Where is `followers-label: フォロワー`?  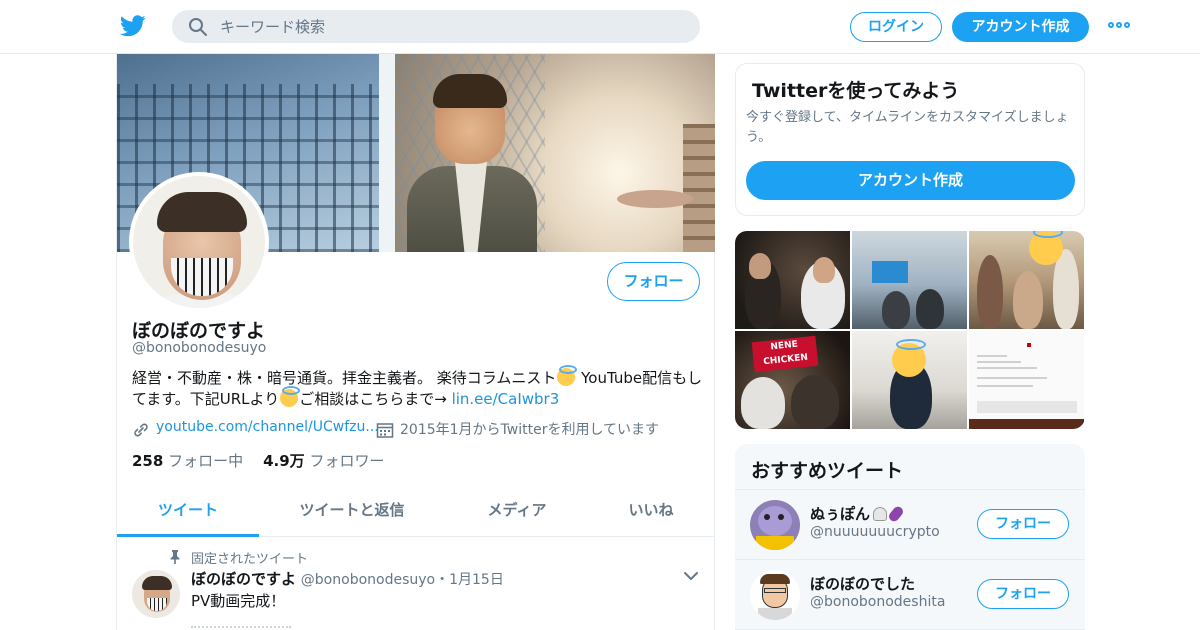 followers-label: フォロワー is located at coordinates (347, 461).